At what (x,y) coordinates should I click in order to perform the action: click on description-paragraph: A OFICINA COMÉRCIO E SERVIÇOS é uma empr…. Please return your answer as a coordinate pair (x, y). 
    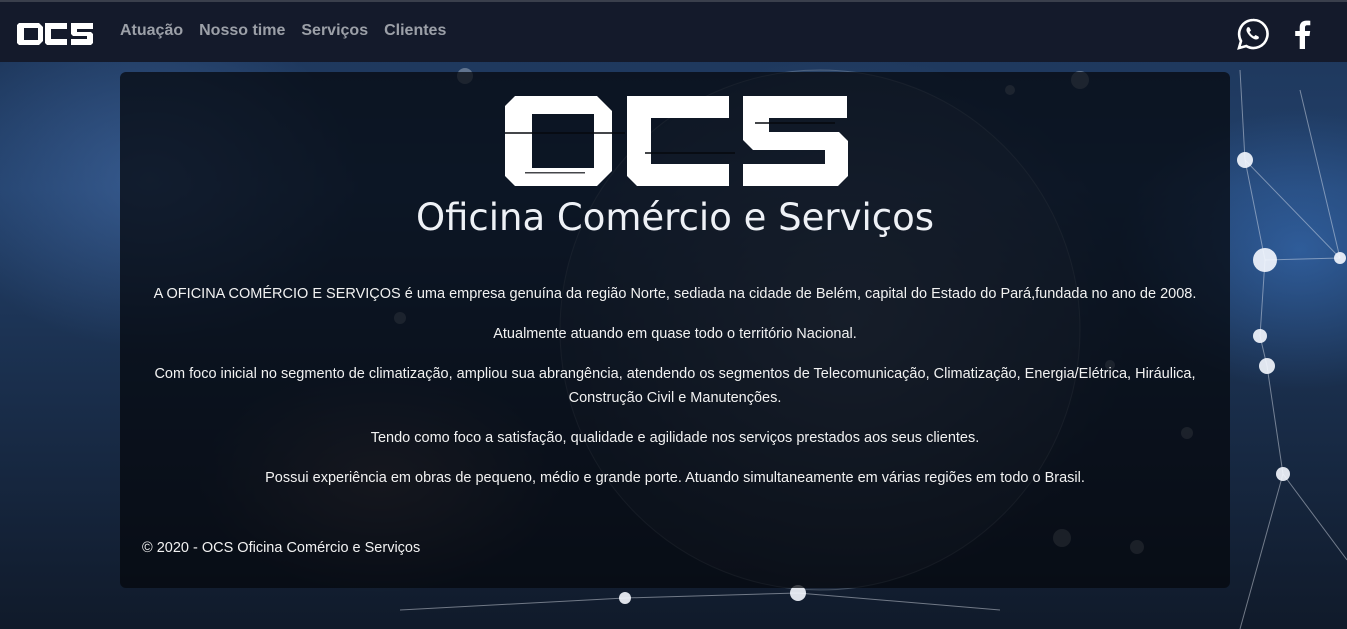
    Looking at the image, I should click on (675, 294).